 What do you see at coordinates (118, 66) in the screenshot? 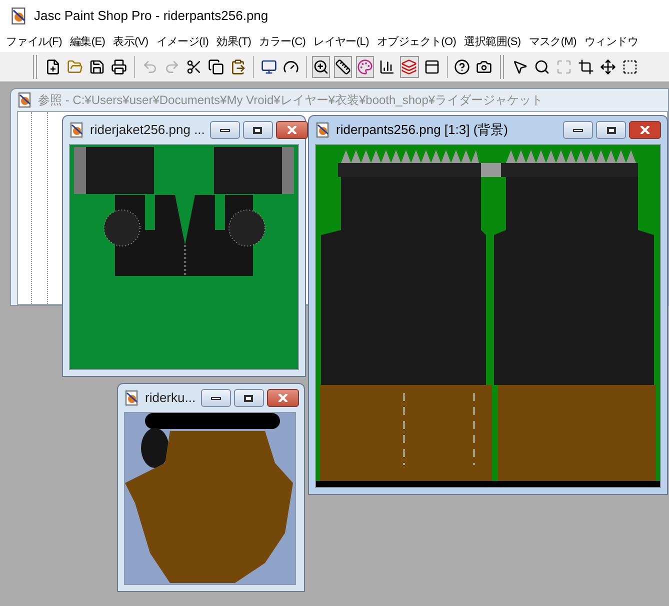
I see `printer-icon` at bounding box center [118, 66].